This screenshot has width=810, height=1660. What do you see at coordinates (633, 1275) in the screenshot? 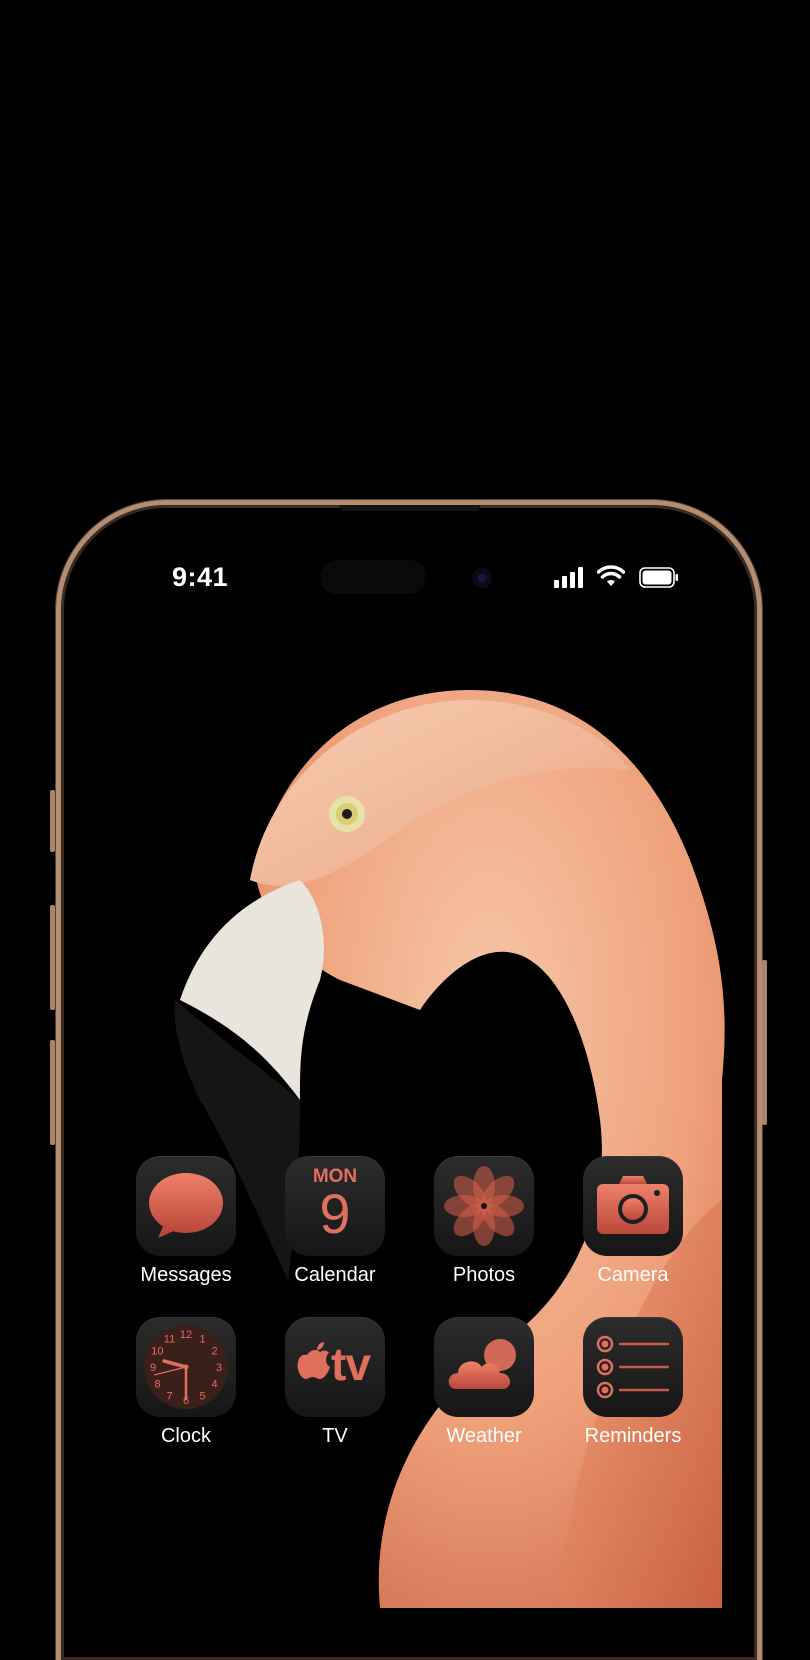
I see `app-label: Camera` at bounding box center [633, 1275].